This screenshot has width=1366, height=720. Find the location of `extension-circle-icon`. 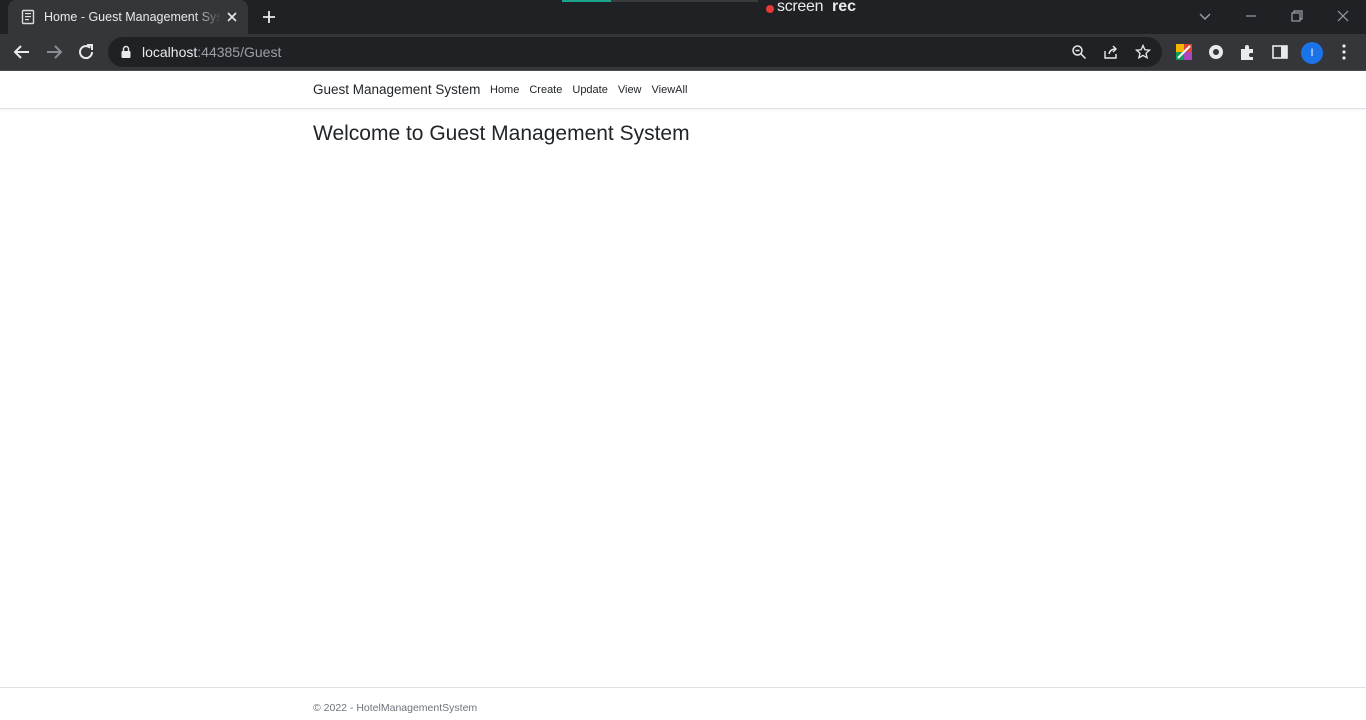

extension-circle-icon is located at coordinates (1216, 52).